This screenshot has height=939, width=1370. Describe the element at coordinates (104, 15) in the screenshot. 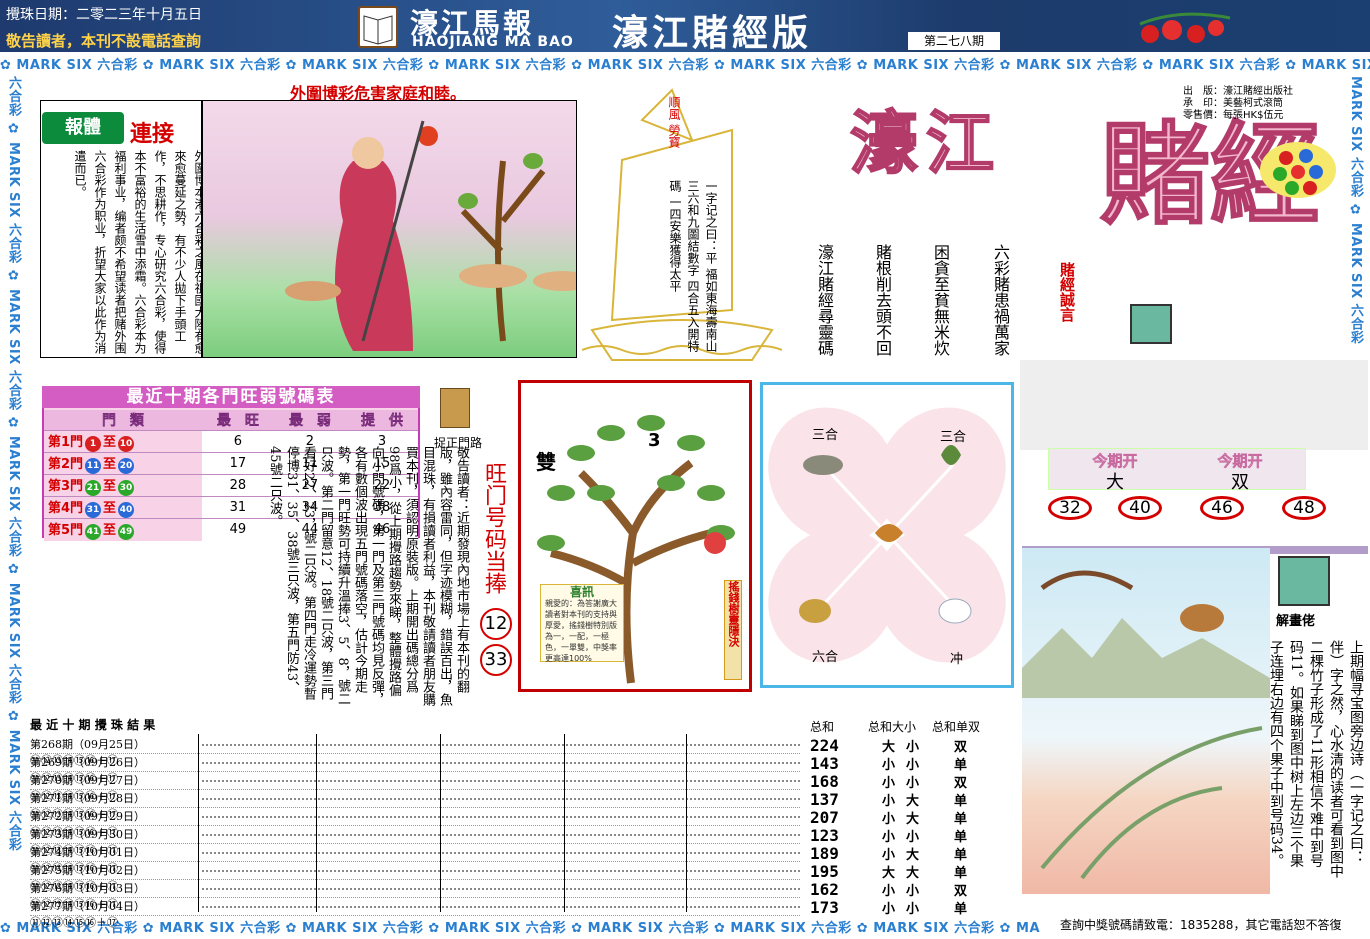

I see `draw-date: 攪珠日期：二零二三年十月五日` at that location.